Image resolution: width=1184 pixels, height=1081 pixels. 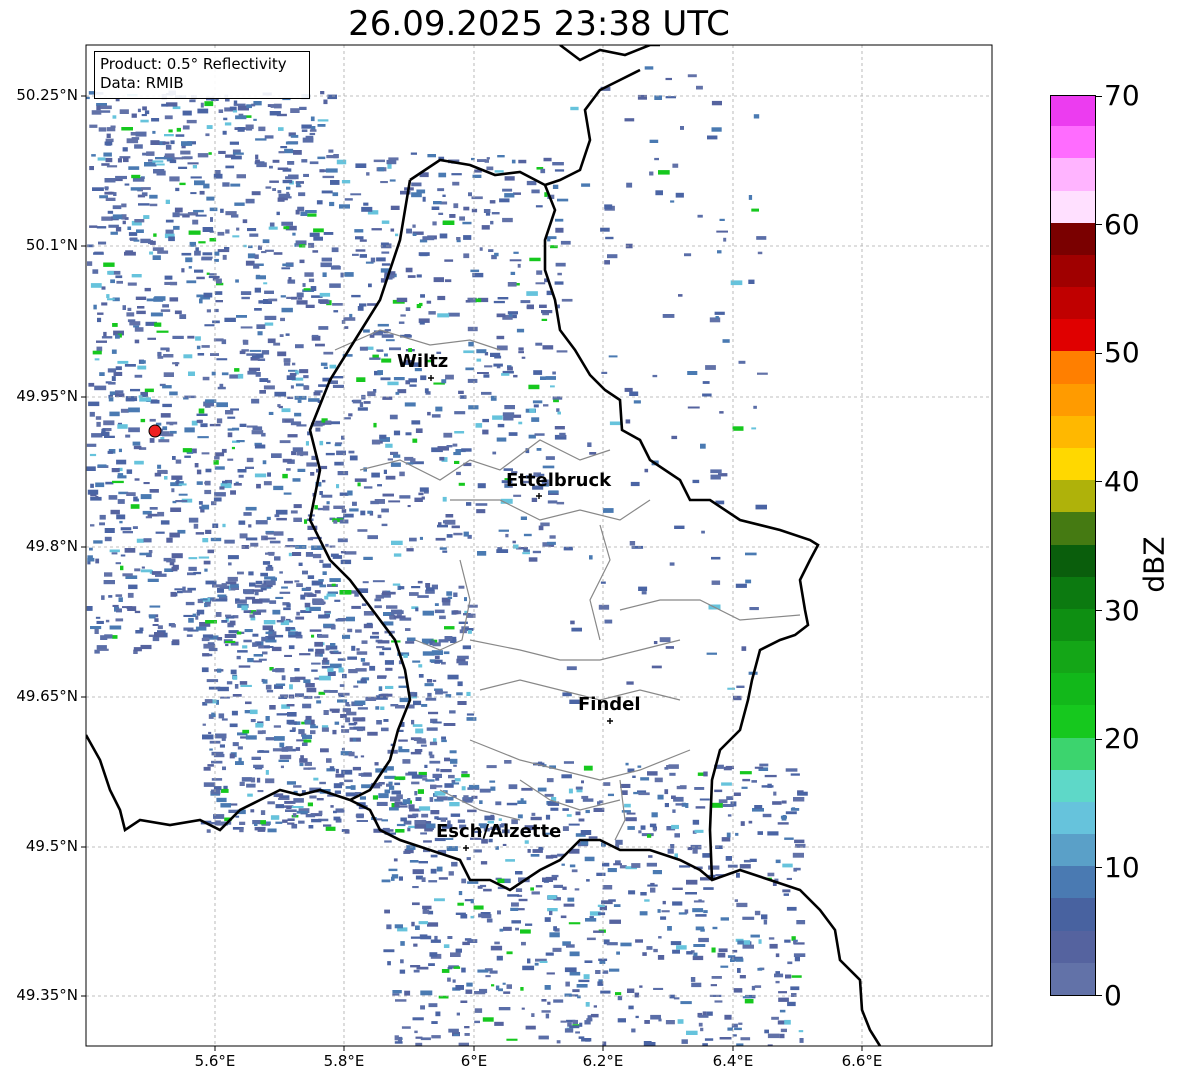 What do you see at coordinates (155, 431) in the screenshot?
I see `radar-site-marker` at bounding box center [155, 431].